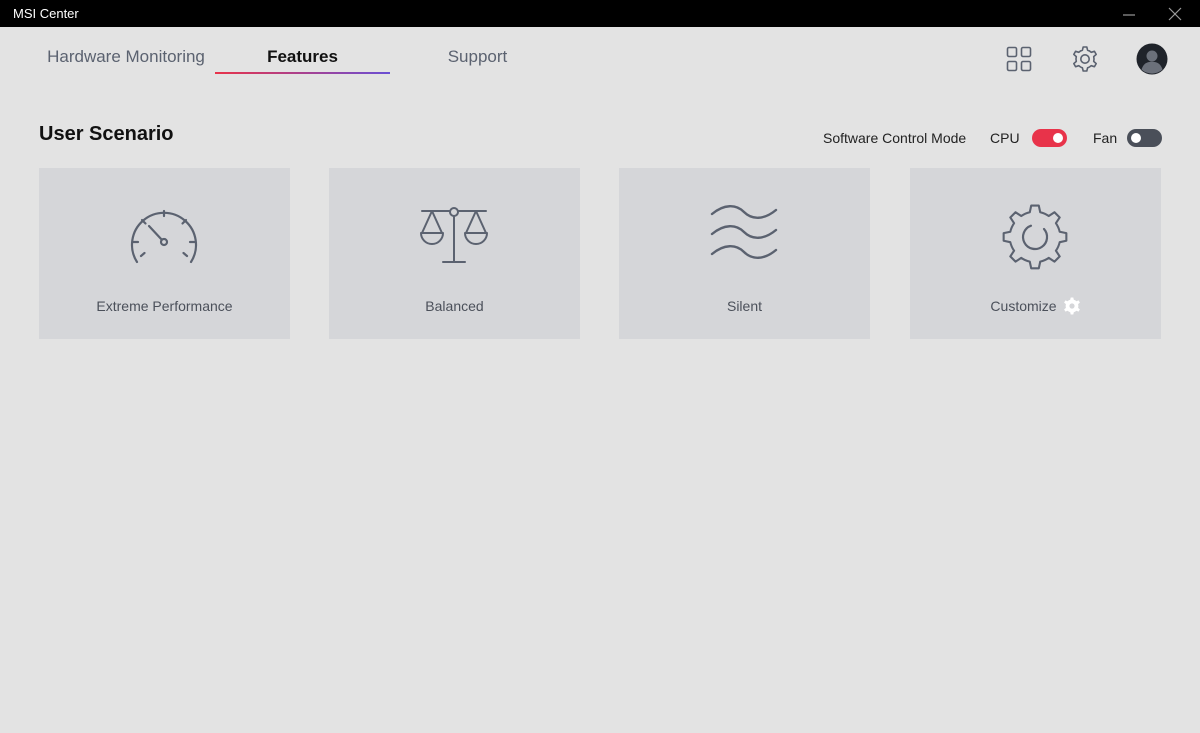 The height and width of the screenshot is (733, 1200). I want to click on settings-button, so click(1085, 59).